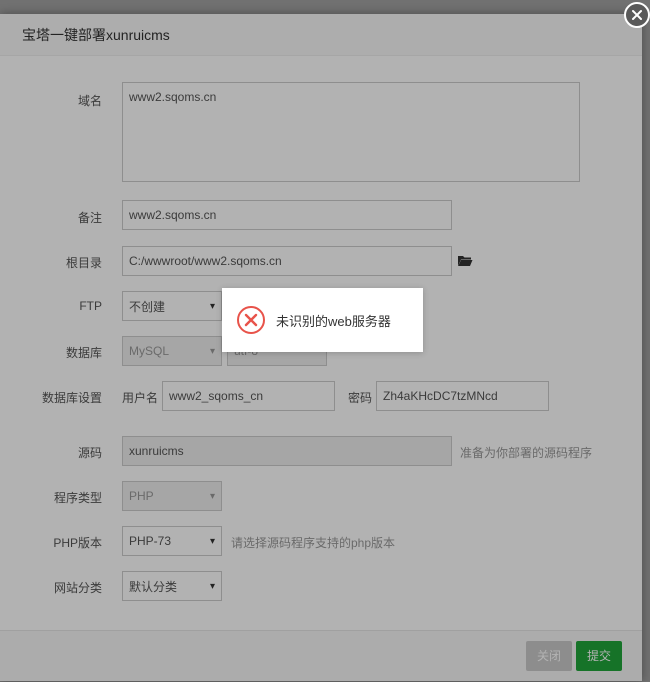  What do you see at coordinates (77, 543) in the screenshot?
I see `php-version-label: PHP版本` at bounding box center [77, 543].